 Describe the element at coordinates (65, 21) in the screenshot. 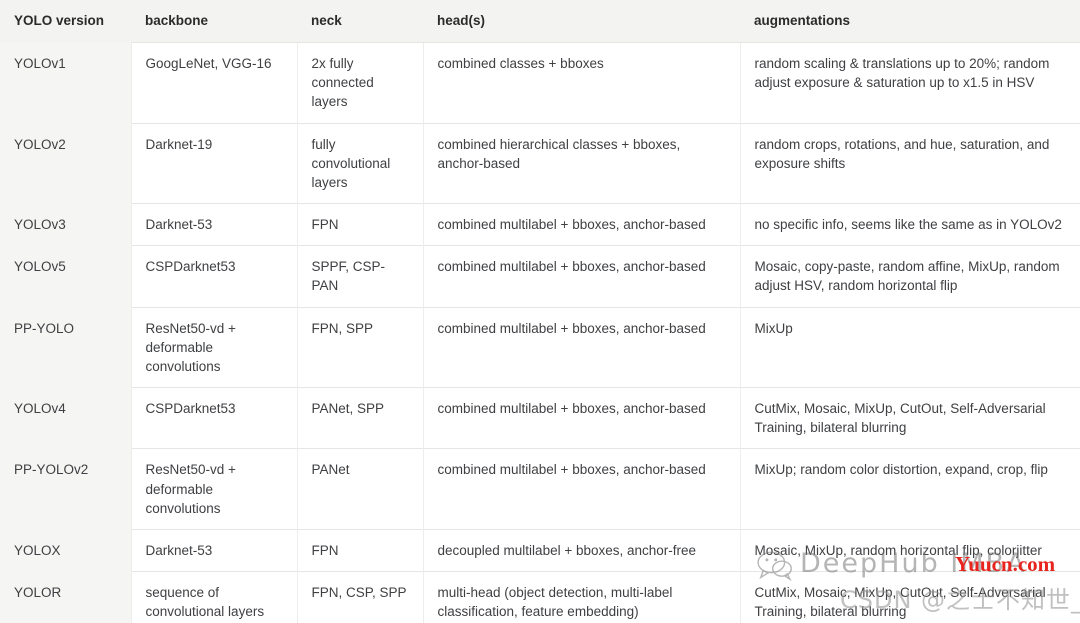

I see `column-header-version: YOLO version` at that location.